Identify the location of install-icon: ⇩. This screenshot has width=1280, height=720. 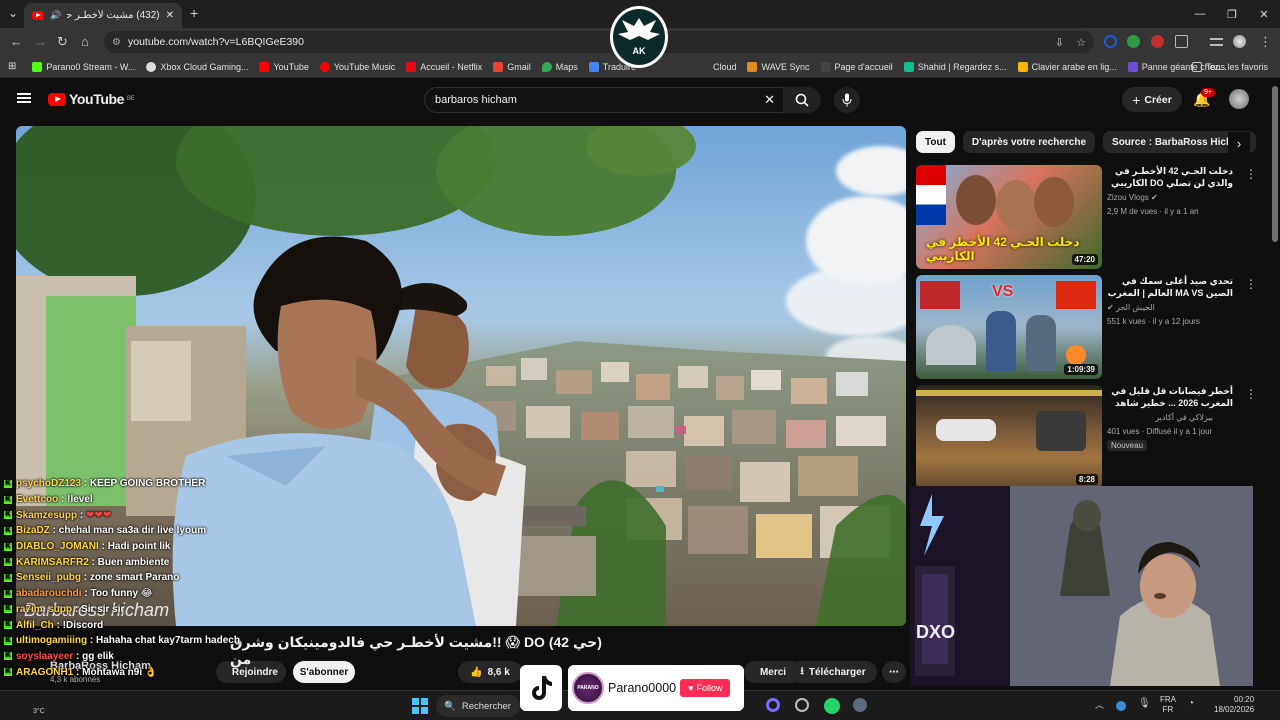
(1059, 42).